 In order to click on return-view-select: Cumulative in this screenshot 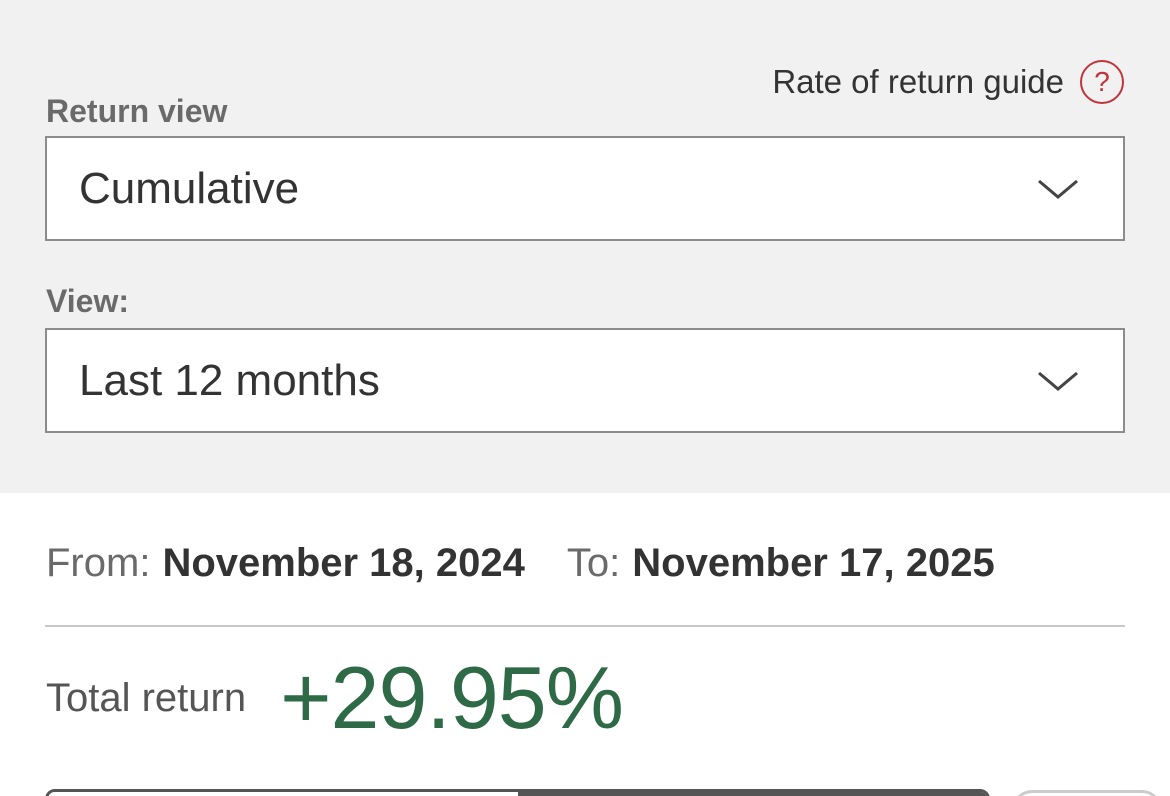, I will do `click(585, 188)`.